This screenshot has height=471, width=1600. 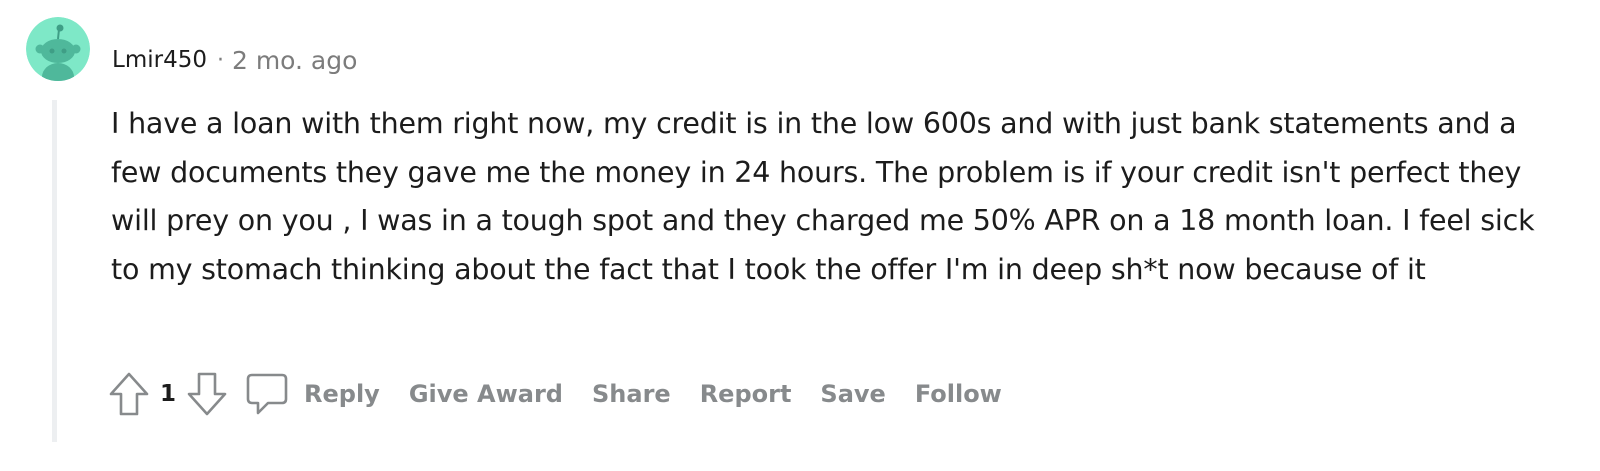 What do you see at coordinates (852, 394) in the screenshot?
I see `save-button: Save` at bounding box center [852, 394].